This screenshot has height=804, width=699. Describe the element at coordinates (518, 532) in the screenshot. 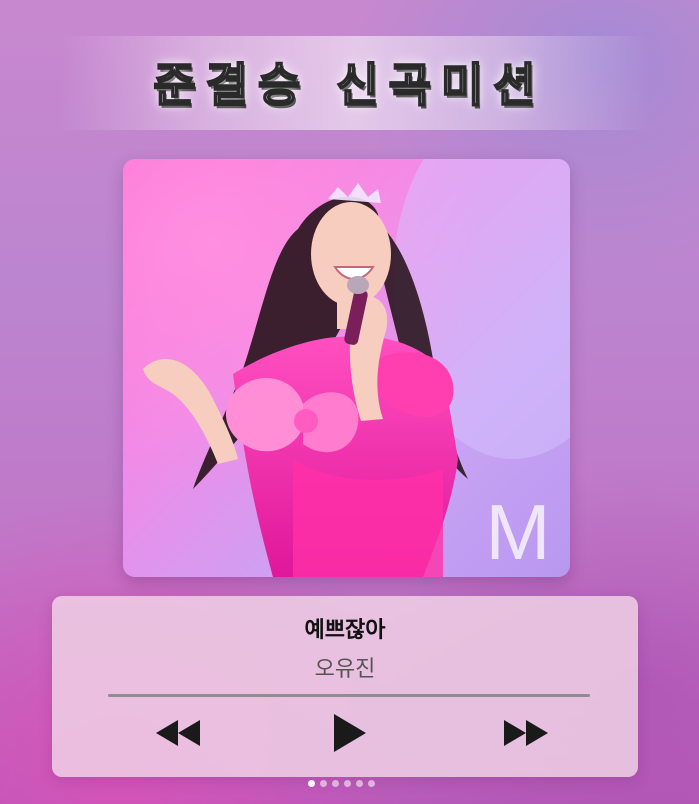

I see `watermark-m: M` at that location.